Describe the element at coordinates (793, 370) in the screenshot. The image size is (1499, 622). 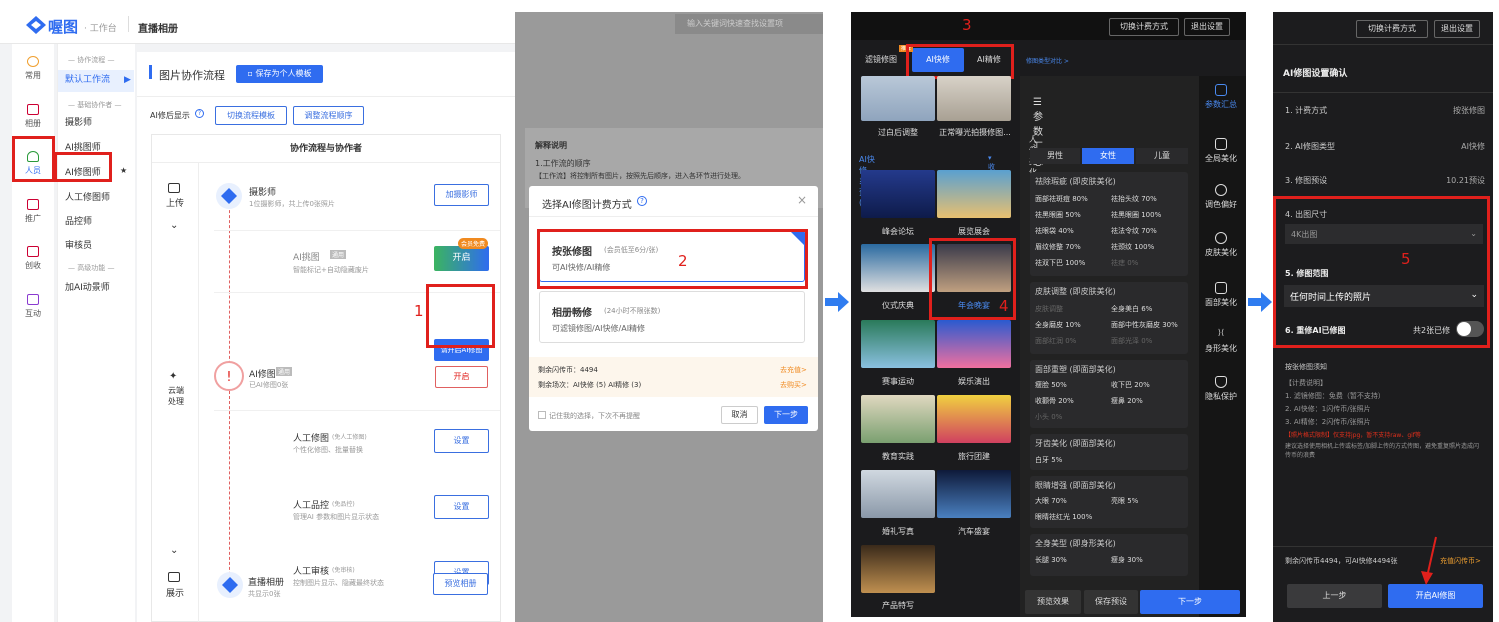
I see `recharge-link: 去充值>` at that location.